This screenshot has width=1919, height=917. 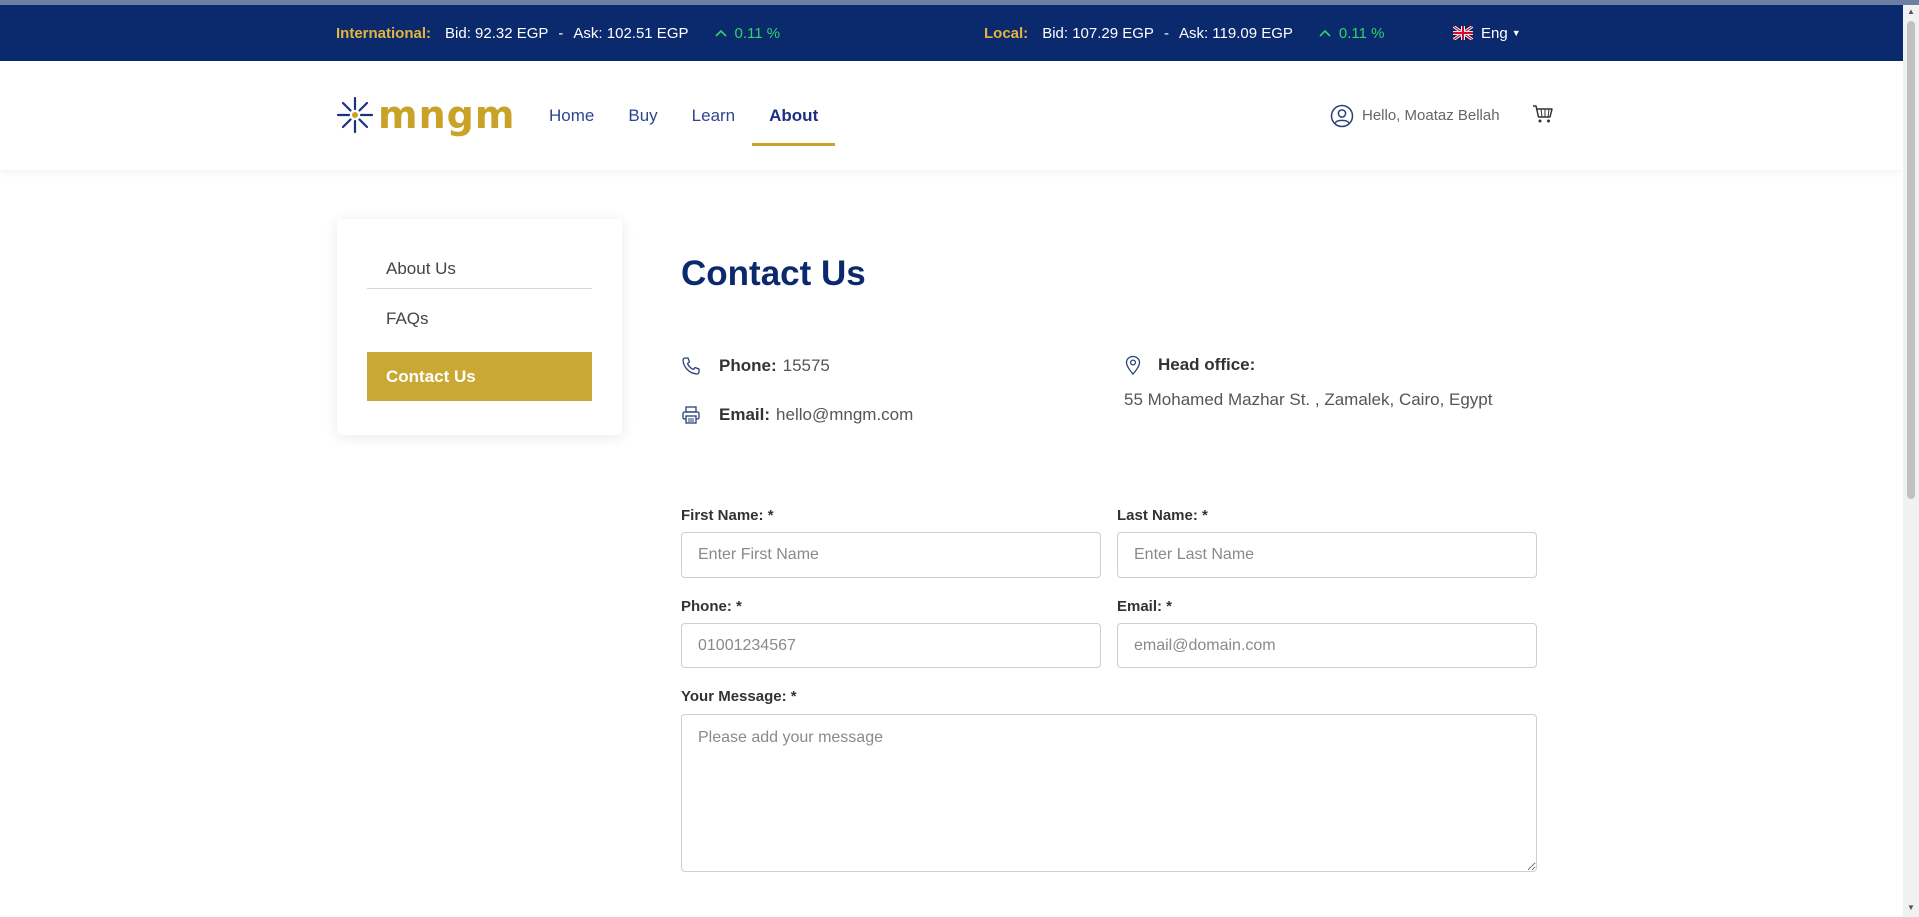 I want to click on local-bid: Bid: 107.29 EGP, so click(x=1098, y=33).